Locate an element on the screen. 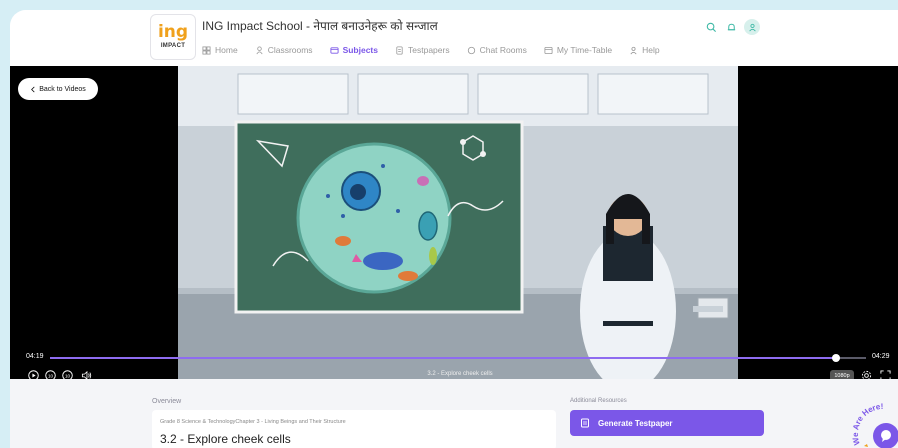  lesson-title: 3.2 - Explore cheek cells is located at coordinates (225, 439).